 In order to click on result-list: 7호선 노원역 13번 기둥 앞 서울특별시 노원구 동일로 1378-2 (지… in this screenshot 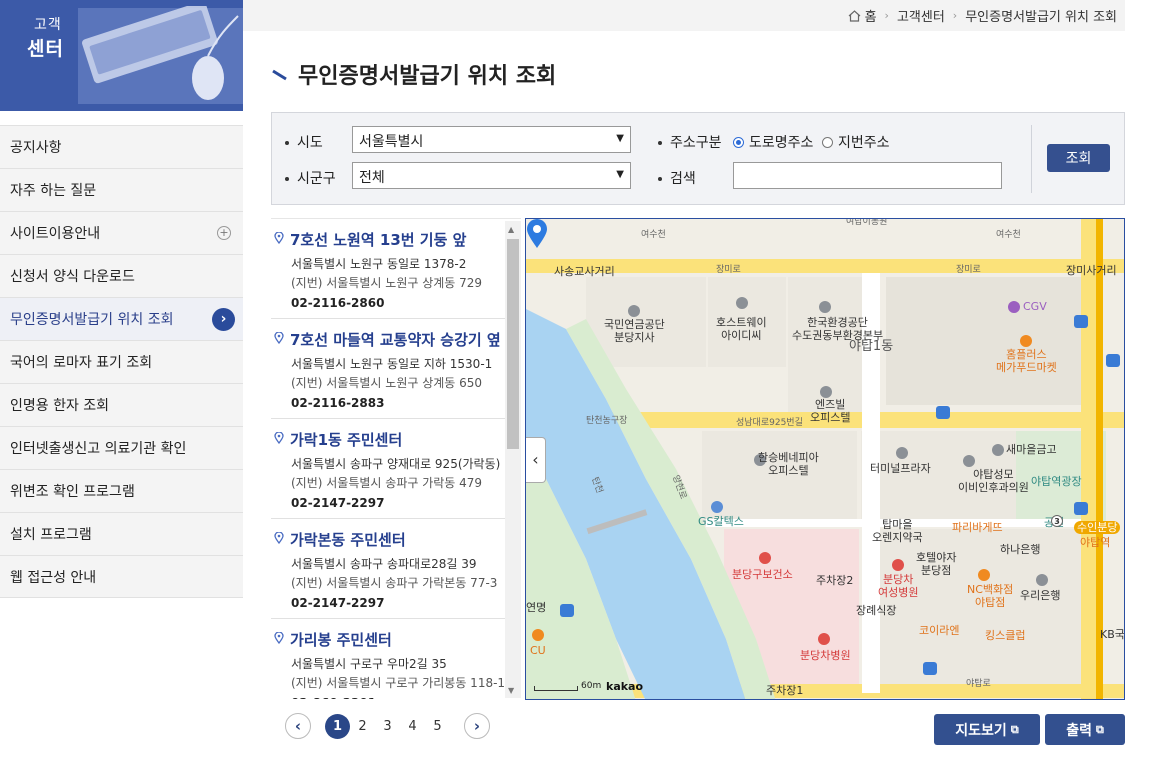, I will do `click(396, 458)`.